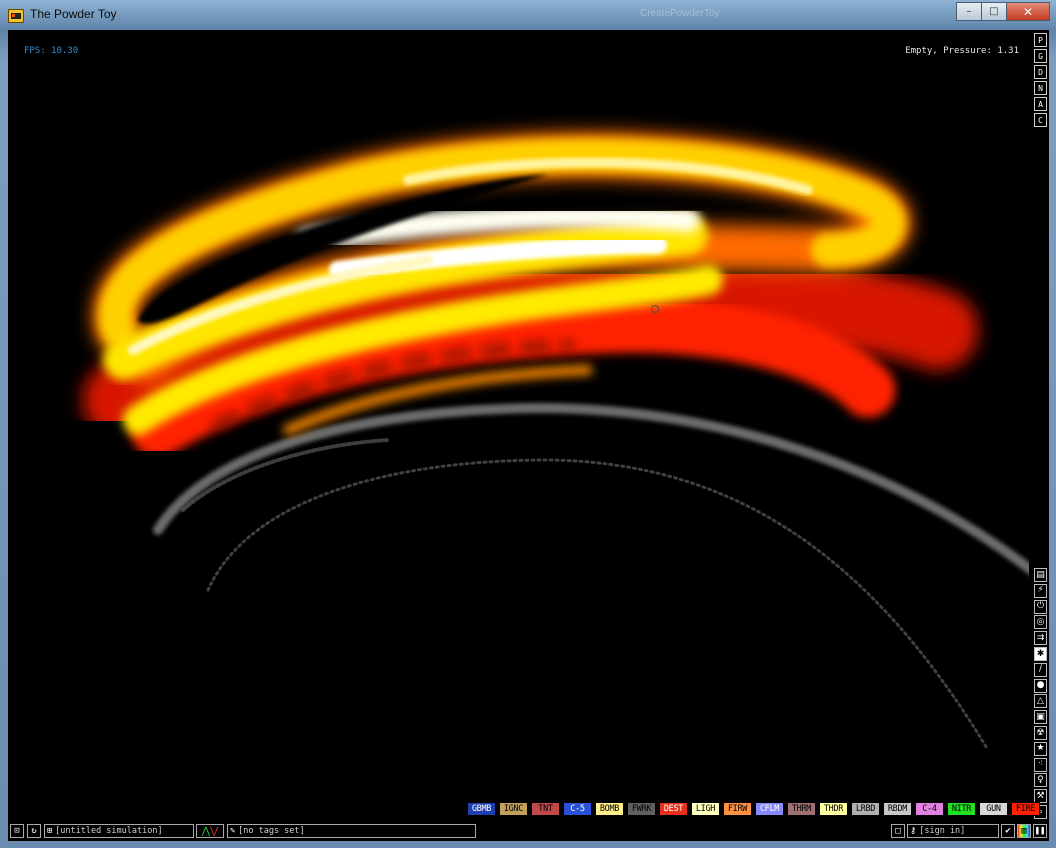 This screenshot has height=848, width=1056. Describe the element at coordinates (577, 809) in the screenshot. I see `element-c5-button: C-5` at that location.